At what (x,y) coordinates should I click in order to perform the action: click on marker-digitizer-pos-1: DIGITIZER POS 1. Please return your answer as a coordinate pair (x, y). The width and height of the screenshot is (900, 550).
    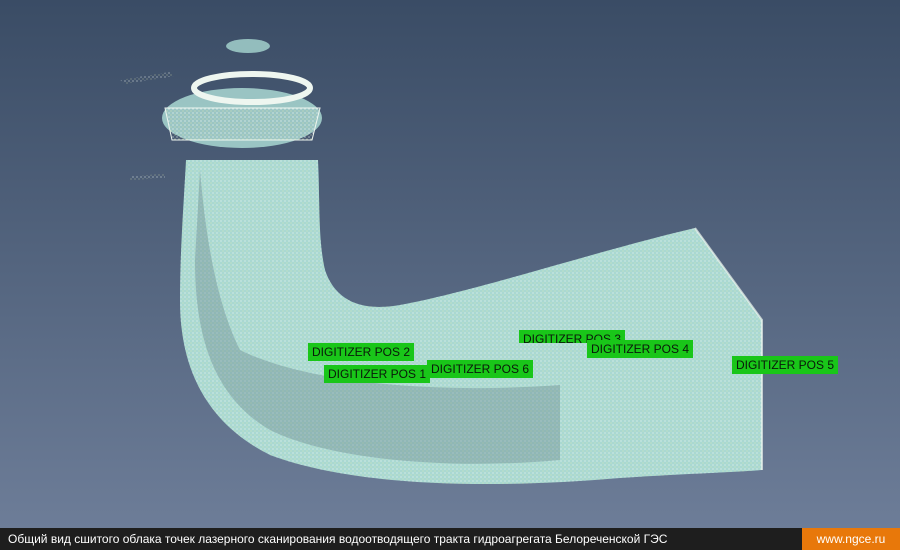
    Looking at the image, I should click on (377, 374).